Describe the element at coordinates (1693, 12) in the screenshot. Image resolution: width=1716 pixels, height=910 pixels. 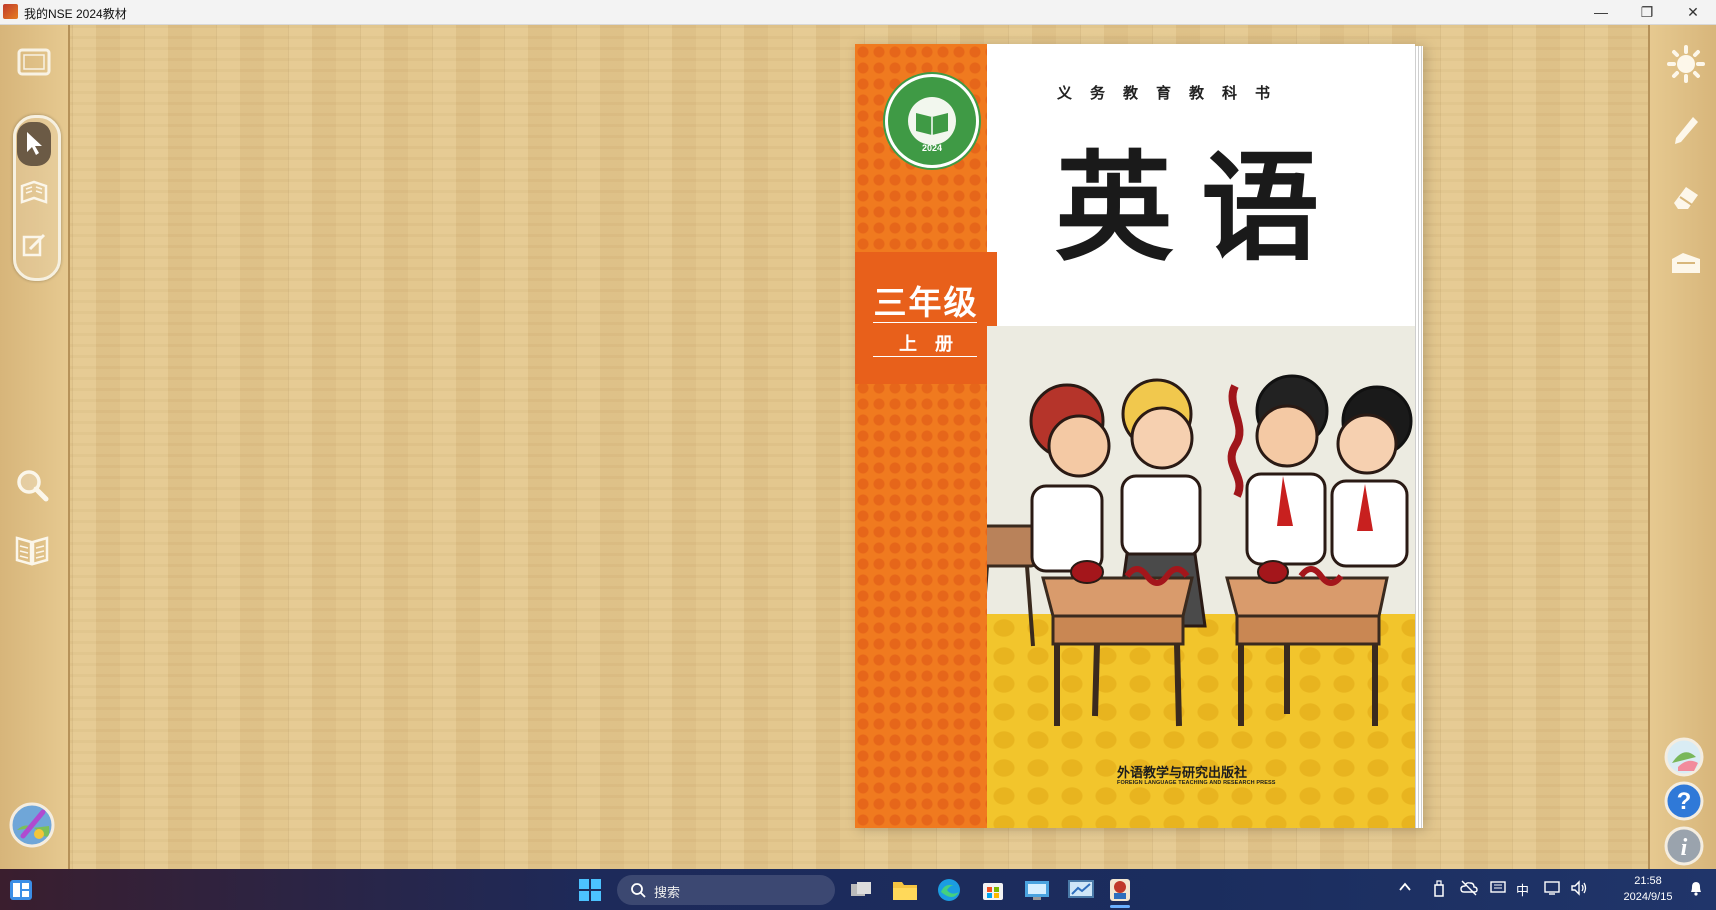
I see `close-button: ✕` at that location.